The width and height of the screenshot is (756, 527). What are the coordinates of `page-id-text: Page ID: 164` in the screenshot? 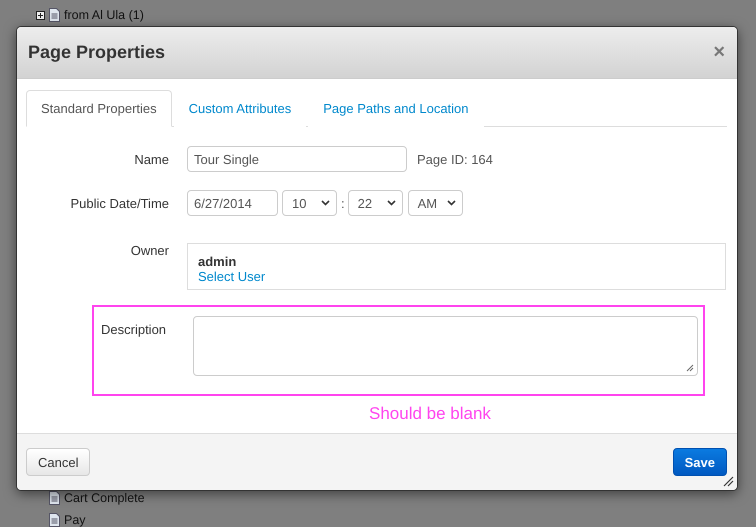 It's located at (455, 159).